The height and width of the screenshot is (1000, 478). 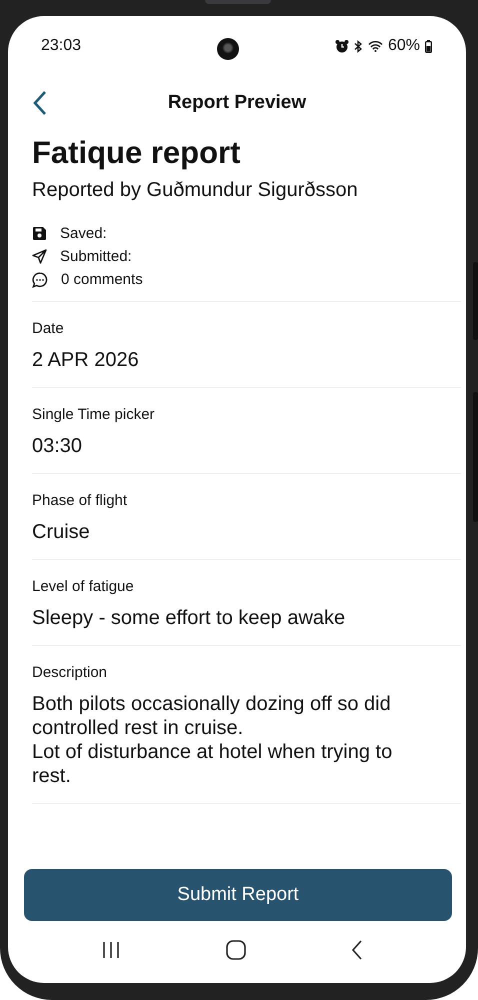 I want to click on home-icon, so click(x=236, y=950).